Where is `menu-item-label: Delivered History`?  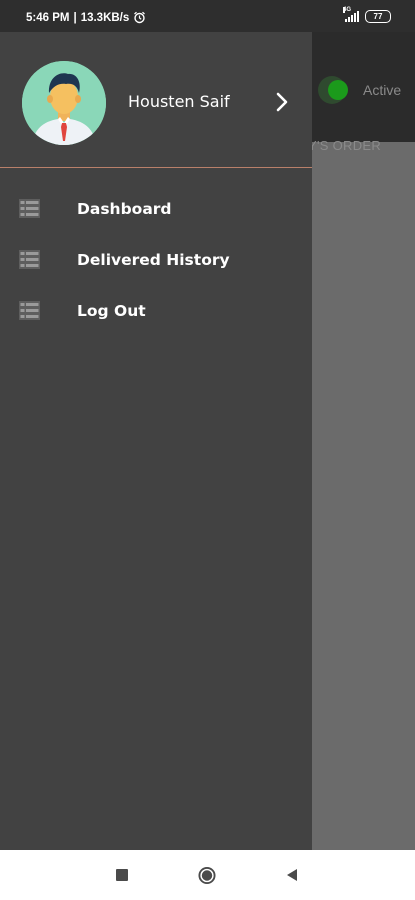
menu-item-label: Delivered History is located at coordinates (153, 260).